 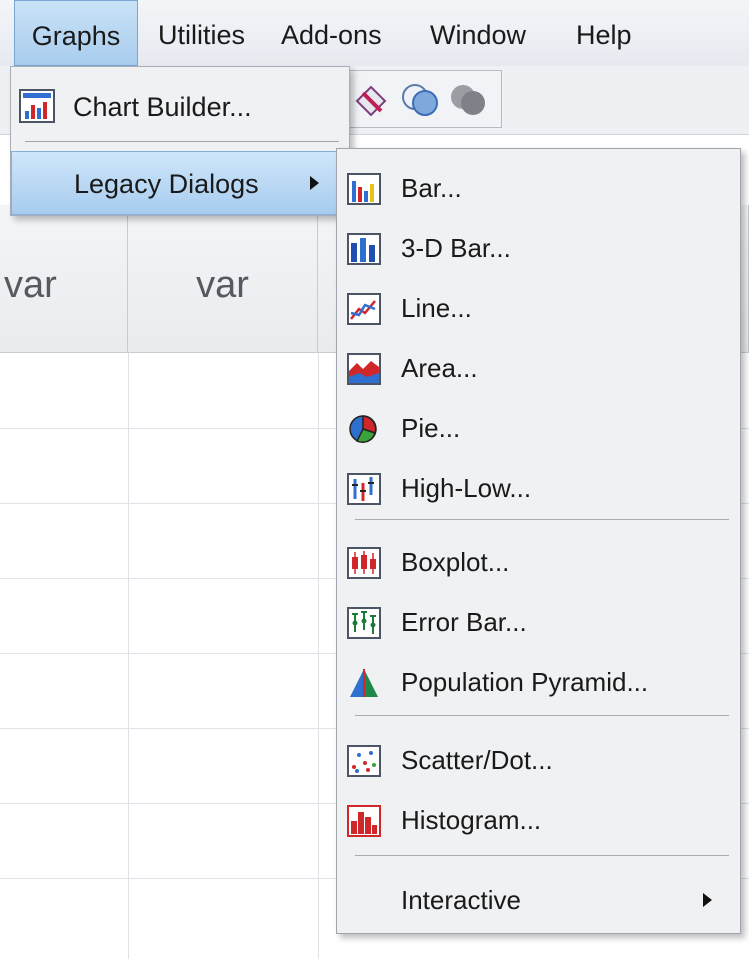 What do you see at coordinates (180, 183) in the screenshot?
I see `menu-item-legacy-dialogs: Legacy Dialogs` at bounding box center [180, 183].